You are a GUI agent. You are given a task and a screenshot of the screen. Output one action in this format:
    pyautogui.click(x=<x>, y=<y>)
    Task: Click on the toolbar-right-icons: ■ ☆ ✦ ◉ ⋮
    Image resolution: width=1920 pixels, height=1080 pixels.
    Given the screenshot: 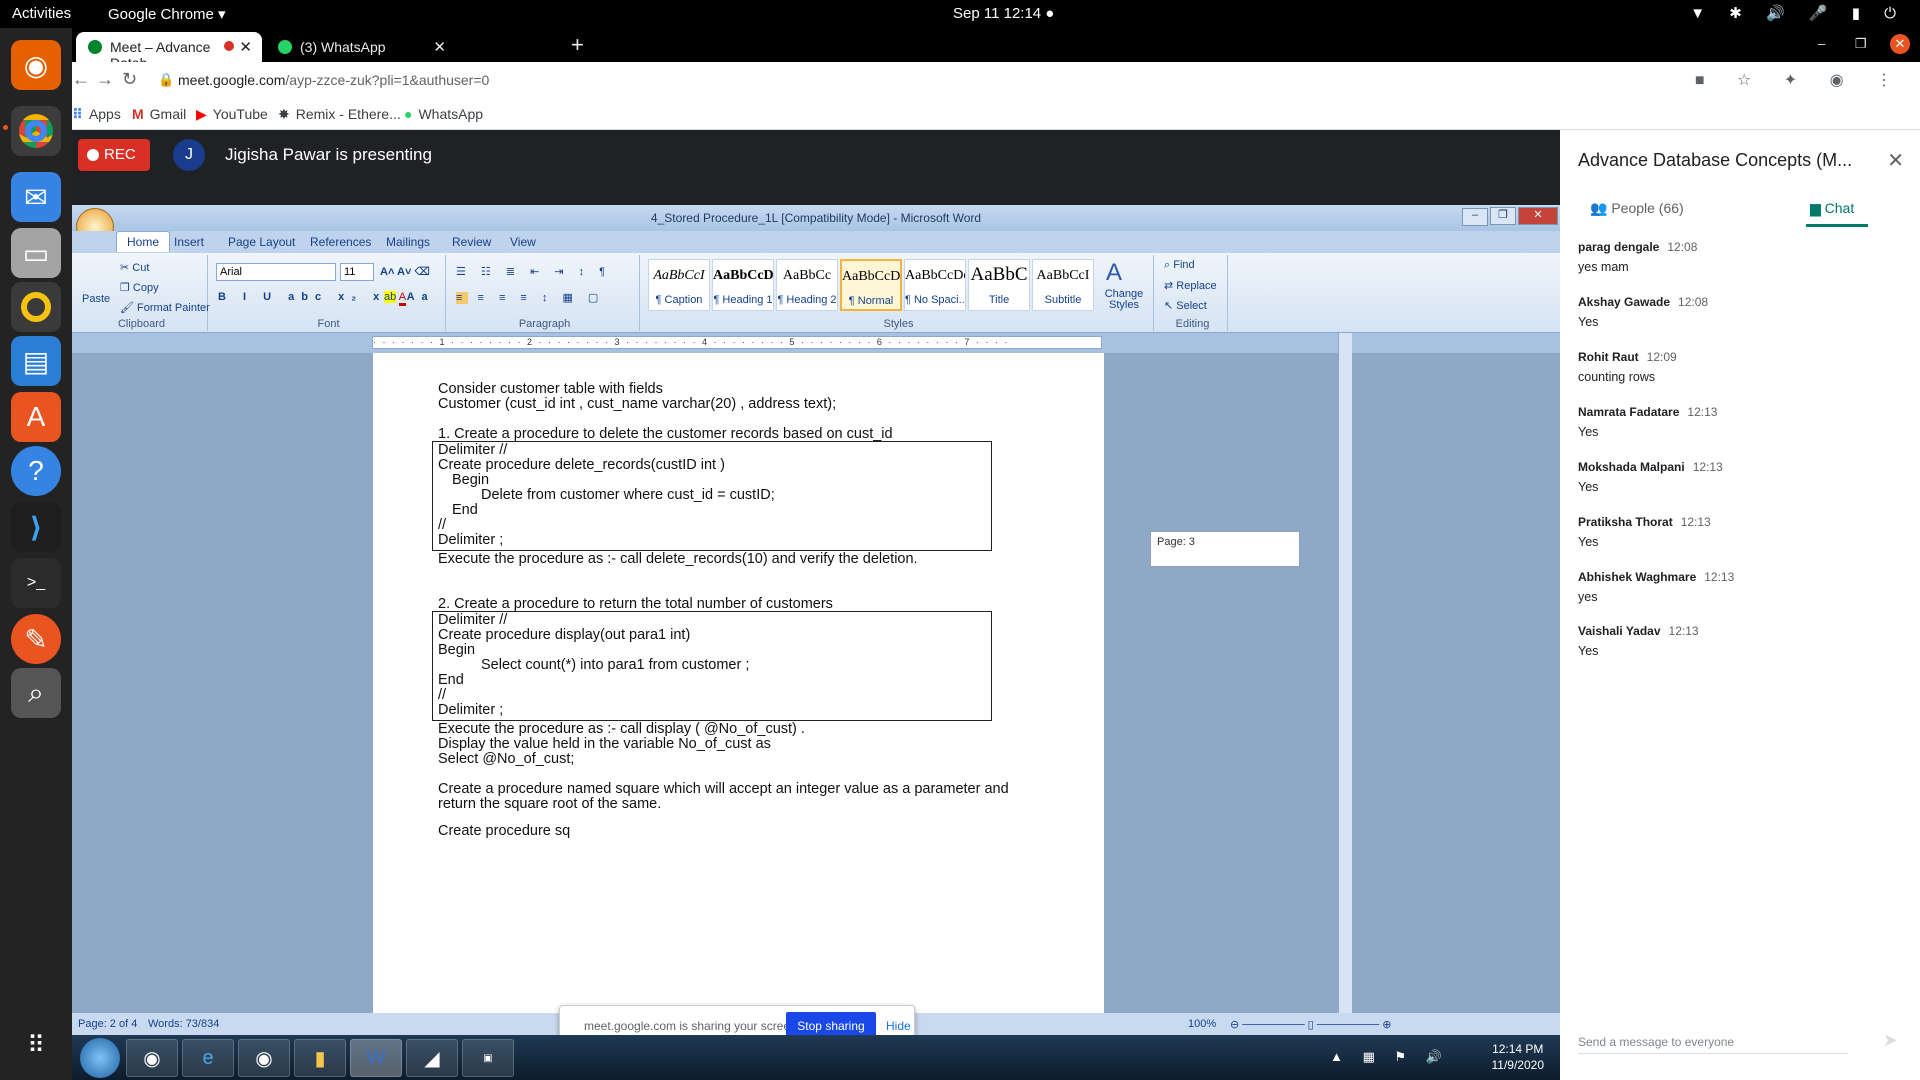 What is the action you would take?
    pyautogui.click(x=1800, y=80)
    